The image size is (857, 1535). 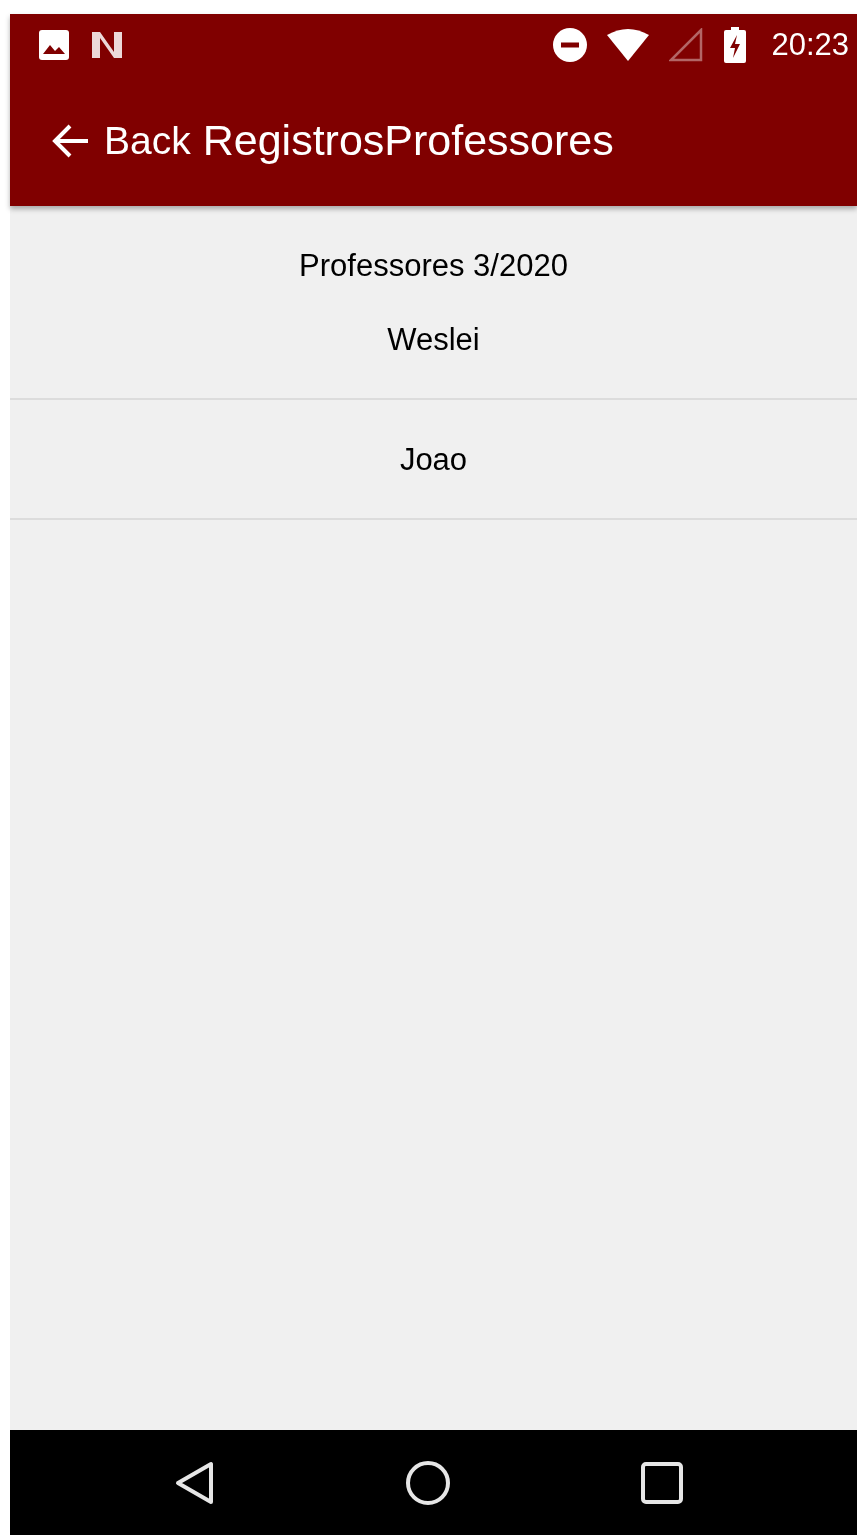 I want to click on wifi-icon, so click(x=628, y=44).